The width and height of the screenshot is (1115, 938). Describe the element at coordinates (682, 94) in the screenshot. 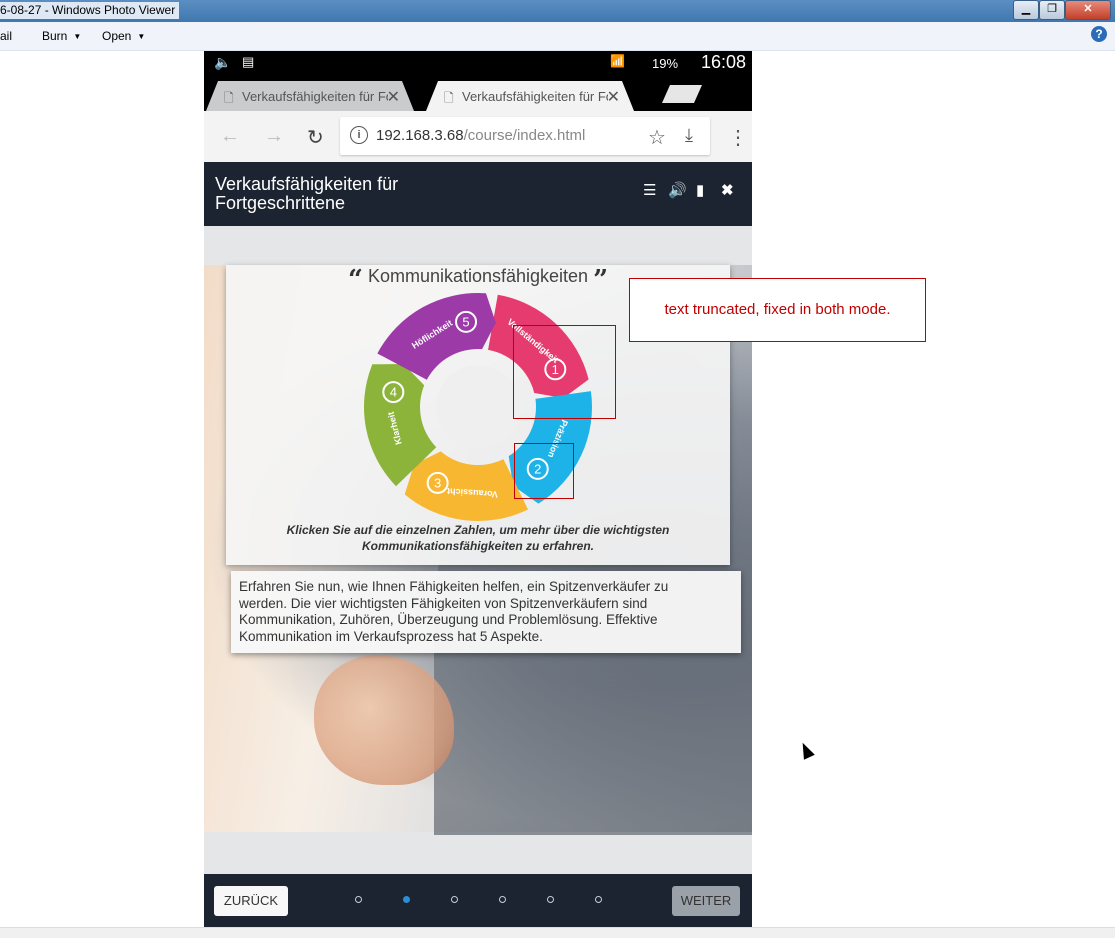

I see `new-tab-button` at that location.